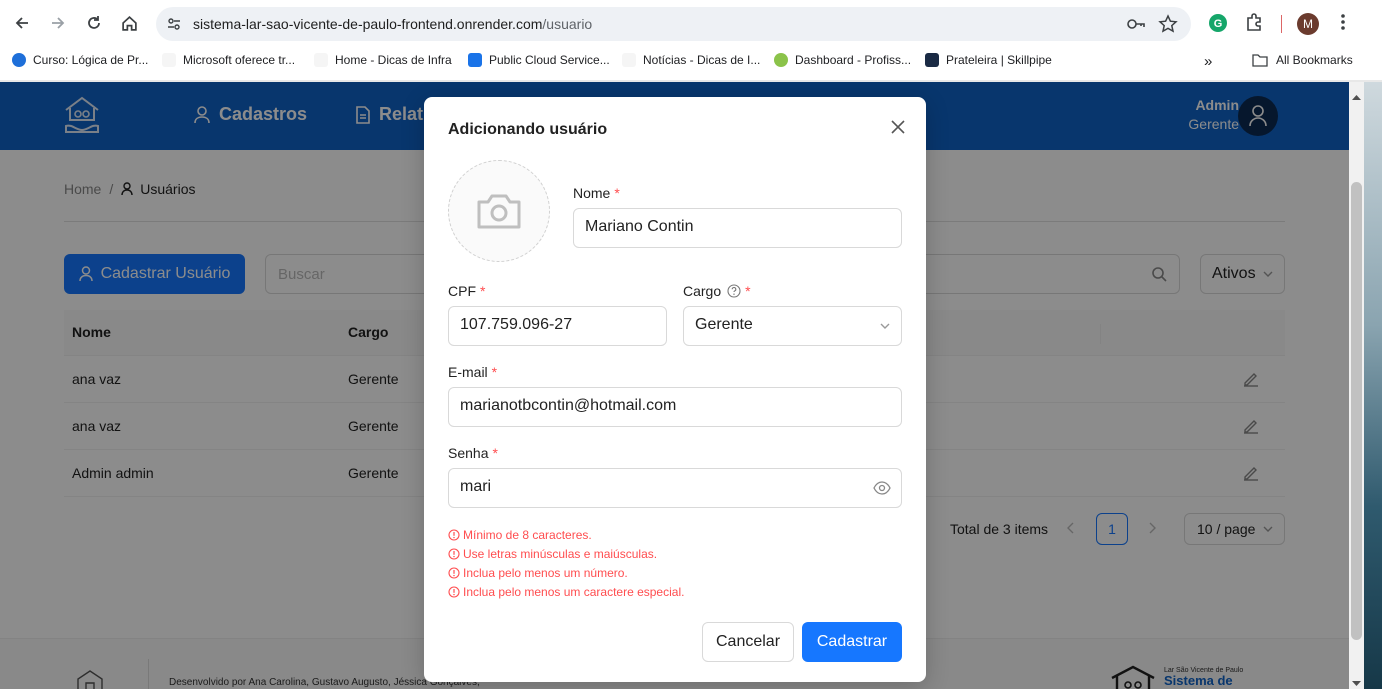 The width and height of the screenshot is (1382, 689). I want to click on desktop-background, so click(1373, 385).